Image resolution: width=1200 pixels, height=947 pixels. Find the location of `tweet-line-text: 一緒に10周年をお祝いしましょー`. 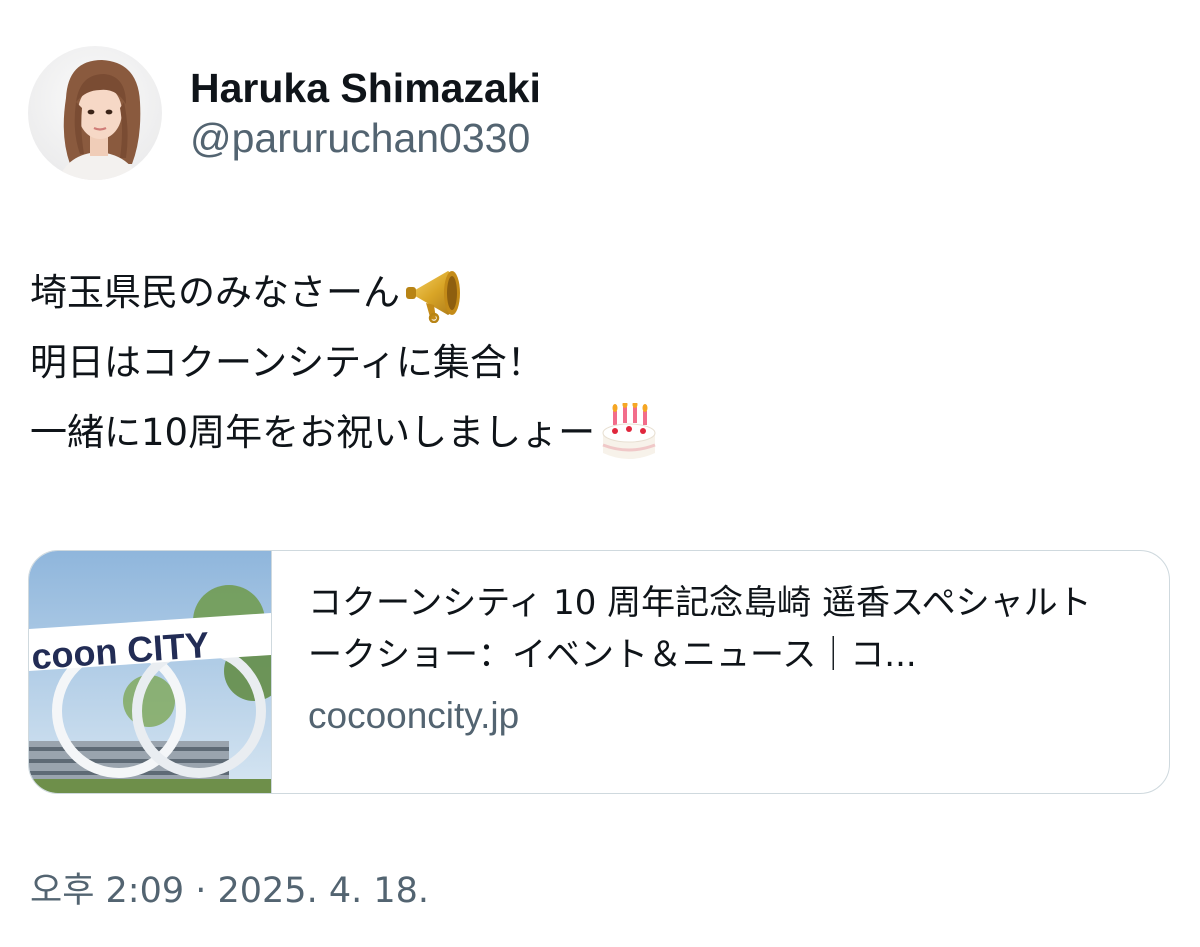

tweet-line-text: 一緒に10周年をお祝いしましょー is located at coordinates (313, 432).